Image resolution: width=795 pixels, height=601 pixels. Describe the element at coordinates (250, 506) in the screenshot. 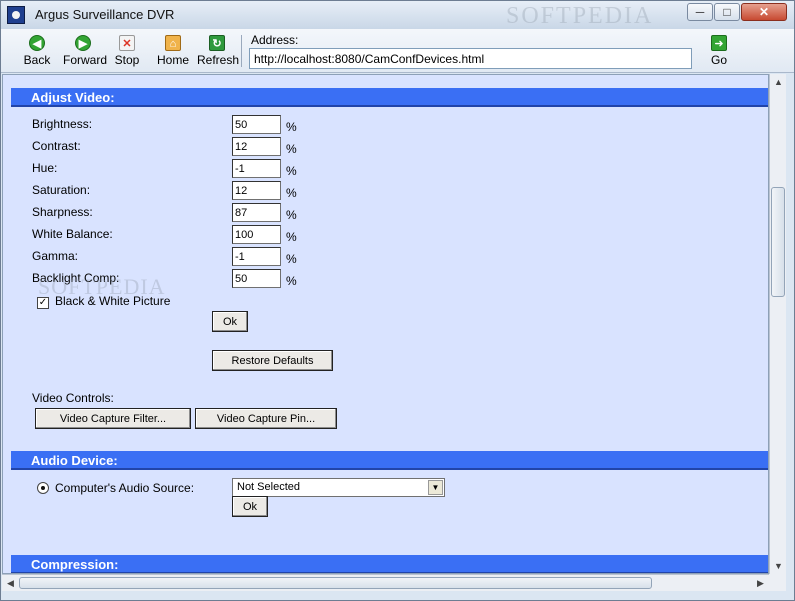

I see `audio-ok-button: Ok` at that location.